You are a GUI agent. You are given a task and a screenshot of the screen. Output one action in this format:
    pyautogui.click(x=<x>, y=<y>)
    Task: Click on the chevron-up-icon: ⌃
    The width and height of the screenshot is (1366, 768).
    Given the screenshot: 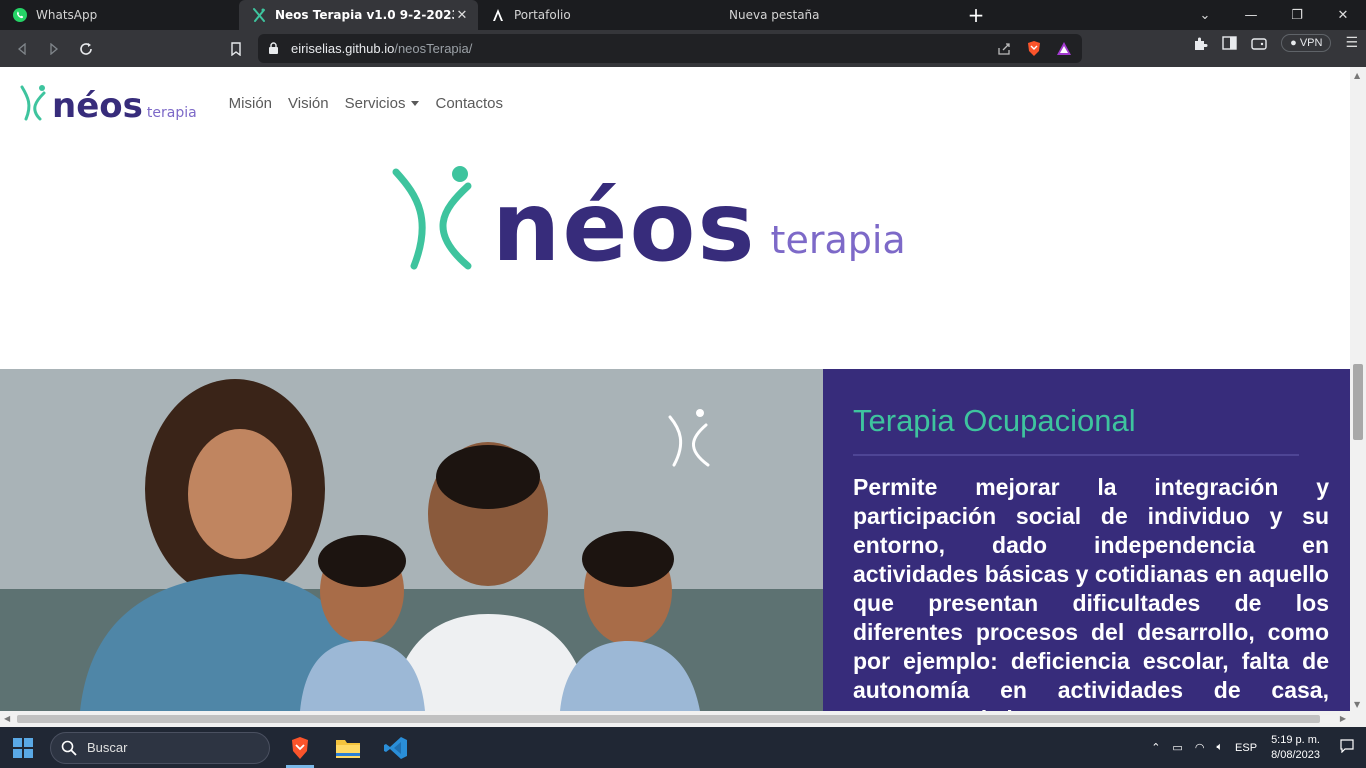 What is the action you would take?
    pyautogui.click(x=1155, y=747)
    